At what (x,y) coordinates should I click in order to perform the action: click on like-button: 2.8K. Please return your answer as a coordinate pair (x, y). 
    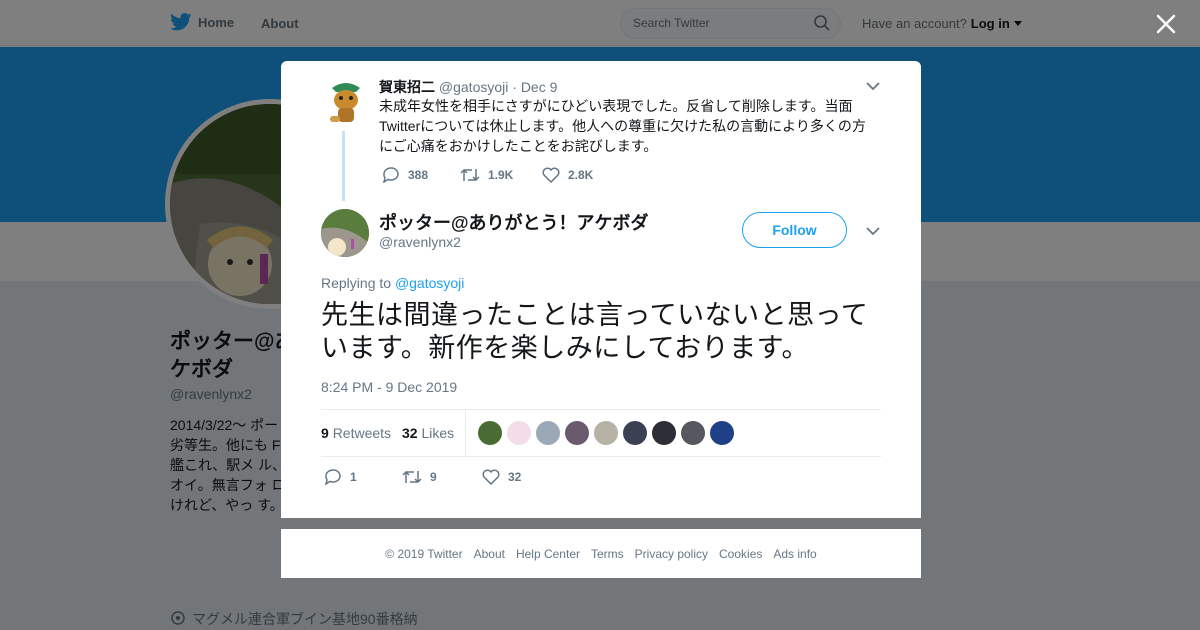
    Looking at the image, I should click on (567, 175).